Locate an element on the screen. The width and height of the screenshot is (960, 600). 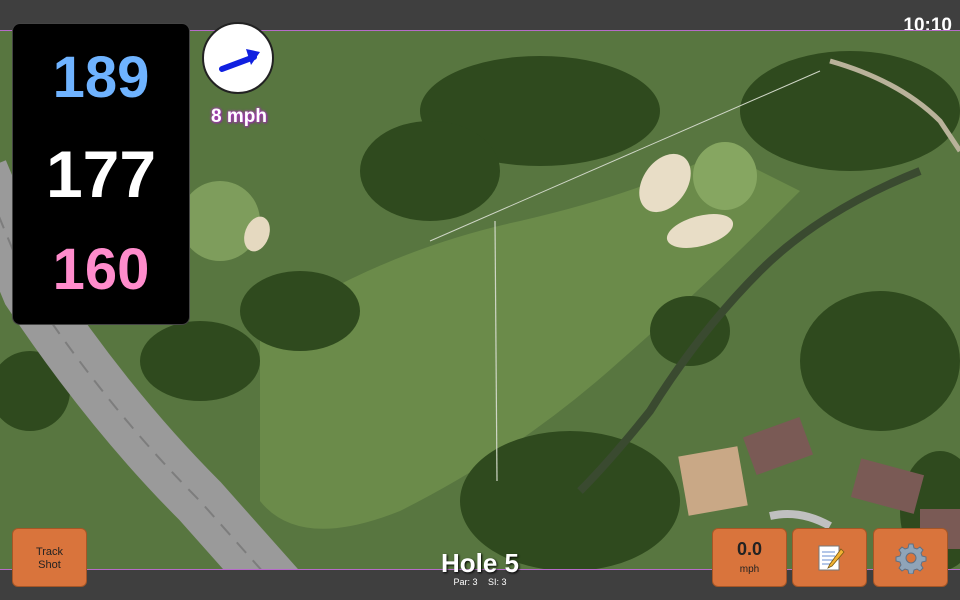
settings-button is located at coordinates (910, 557).